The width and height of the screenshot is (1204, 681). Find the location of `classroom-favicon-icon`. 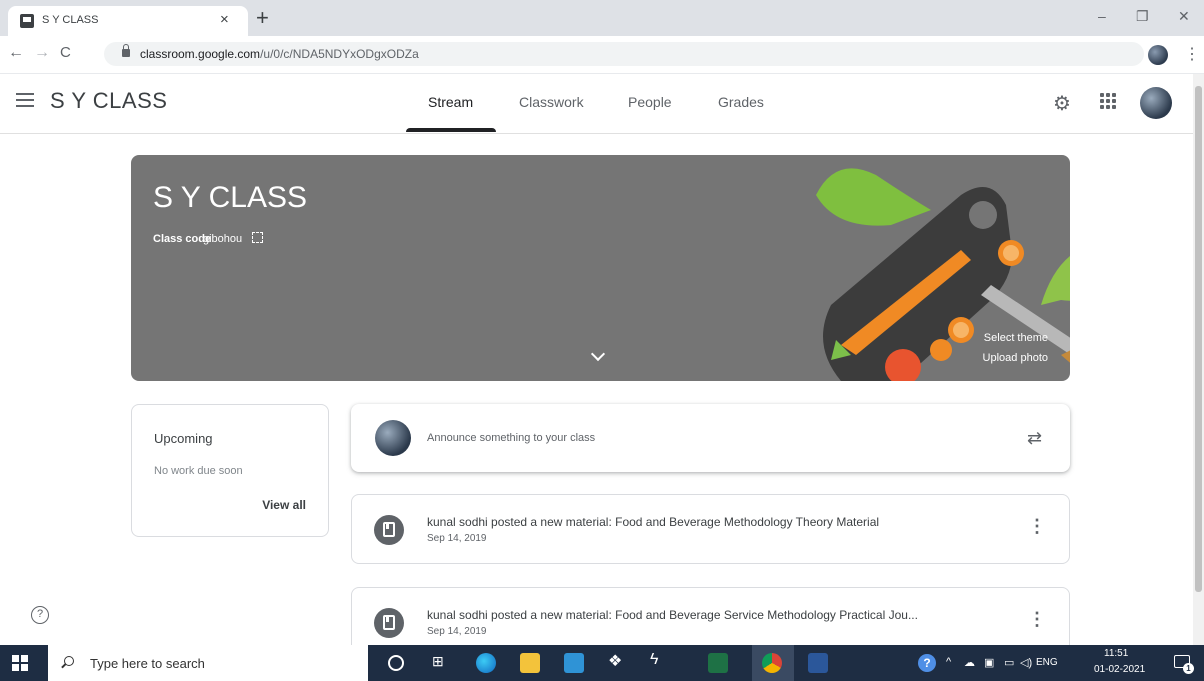

classroom-favicon-icon is located at coordinates (27, 21).